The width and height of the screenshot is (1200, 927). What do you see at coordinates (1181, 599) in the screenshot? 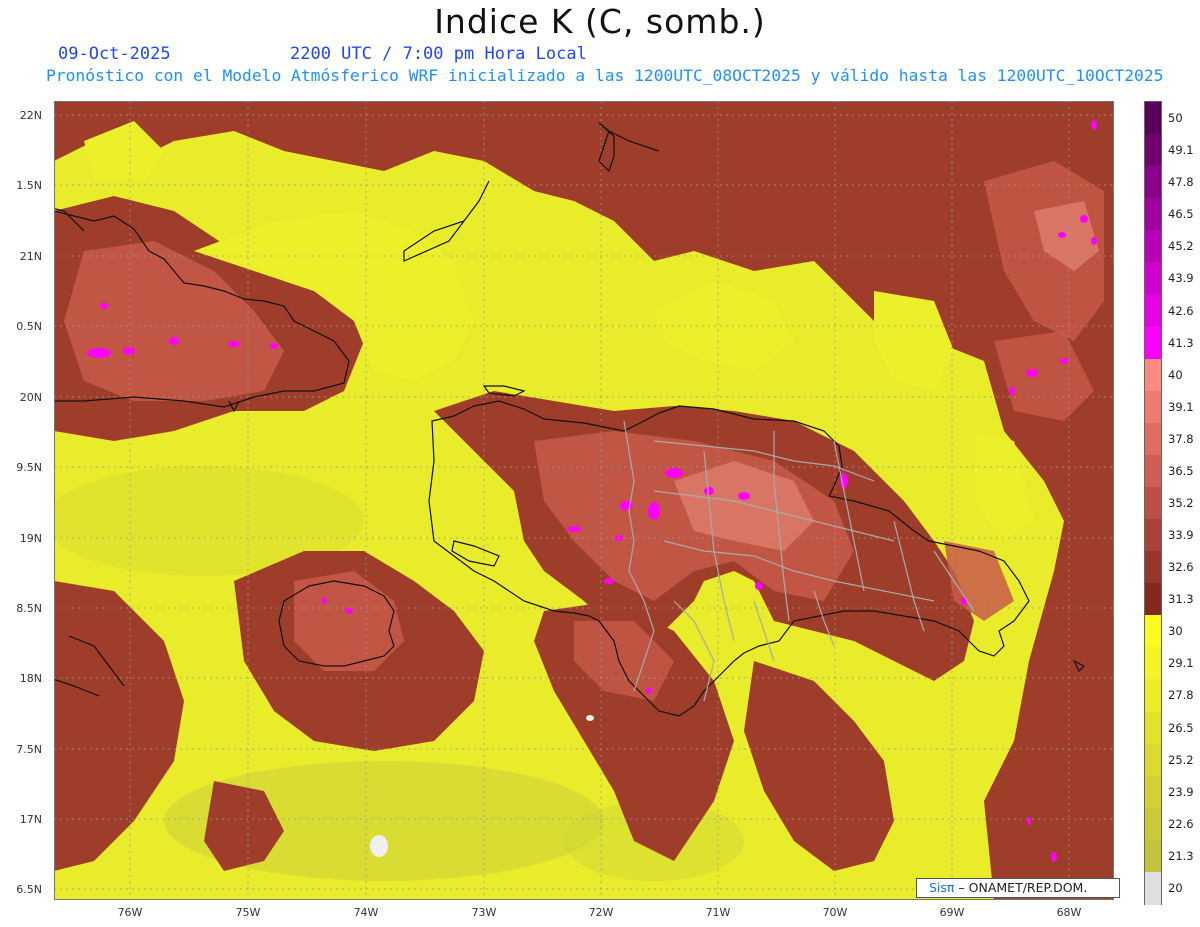
I see `colorbar-label: 31.3` at bounding box center [1181, 599].